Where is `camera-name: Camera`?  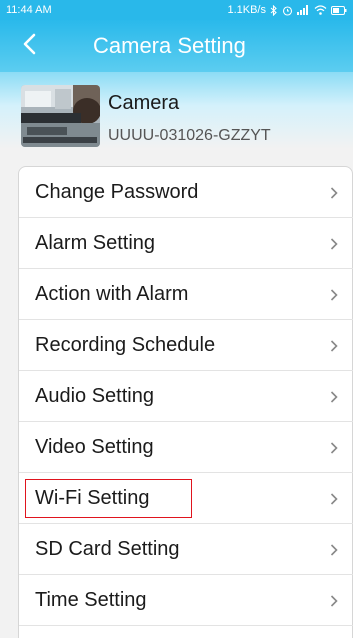
camera-name: Camera is located at coordinates (144, 103).